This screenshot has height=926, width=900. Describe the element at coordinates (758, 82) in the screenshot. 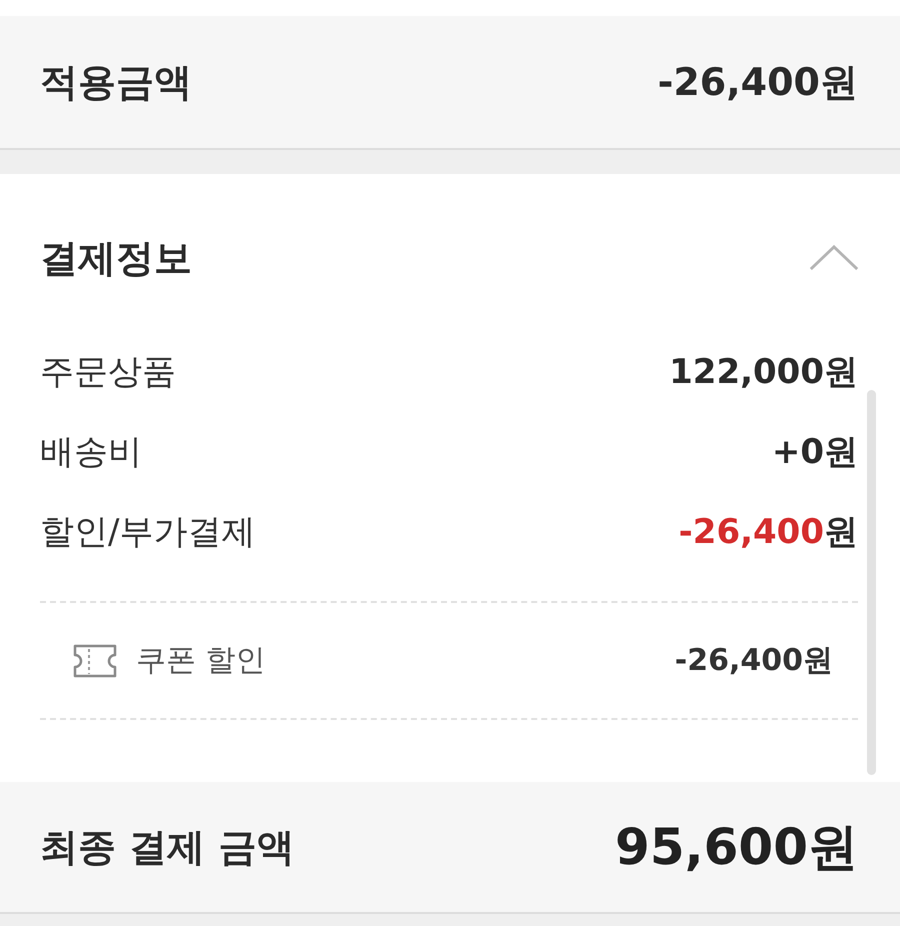

I see `applied-amount-value: -26,400원` at that location.